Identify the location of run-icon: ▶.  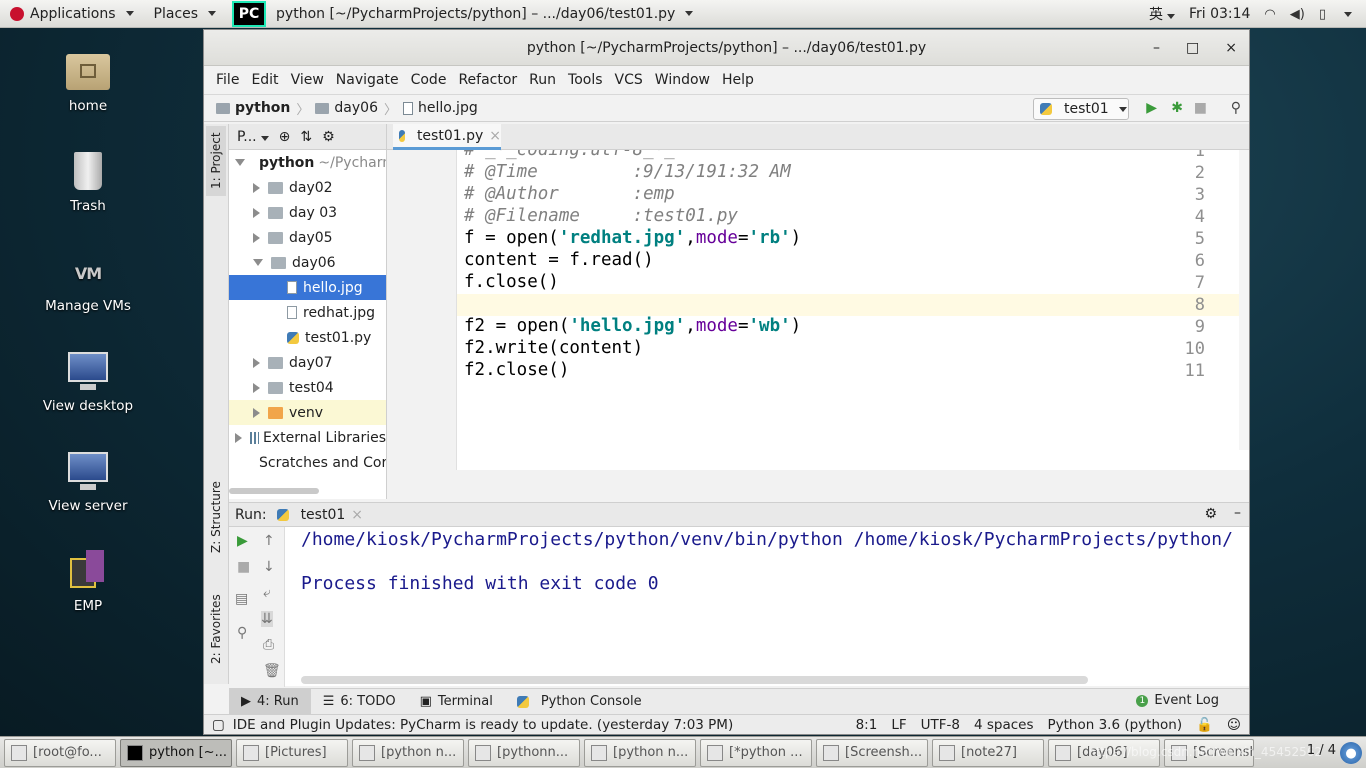
(1151, 108).